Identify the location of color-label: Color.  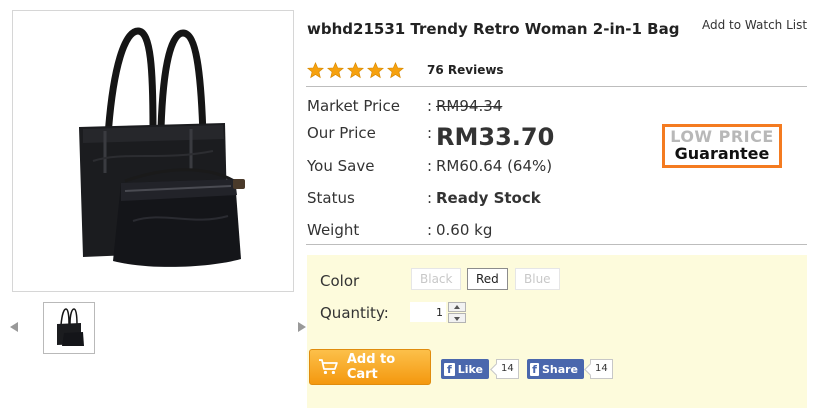
(340, 281).